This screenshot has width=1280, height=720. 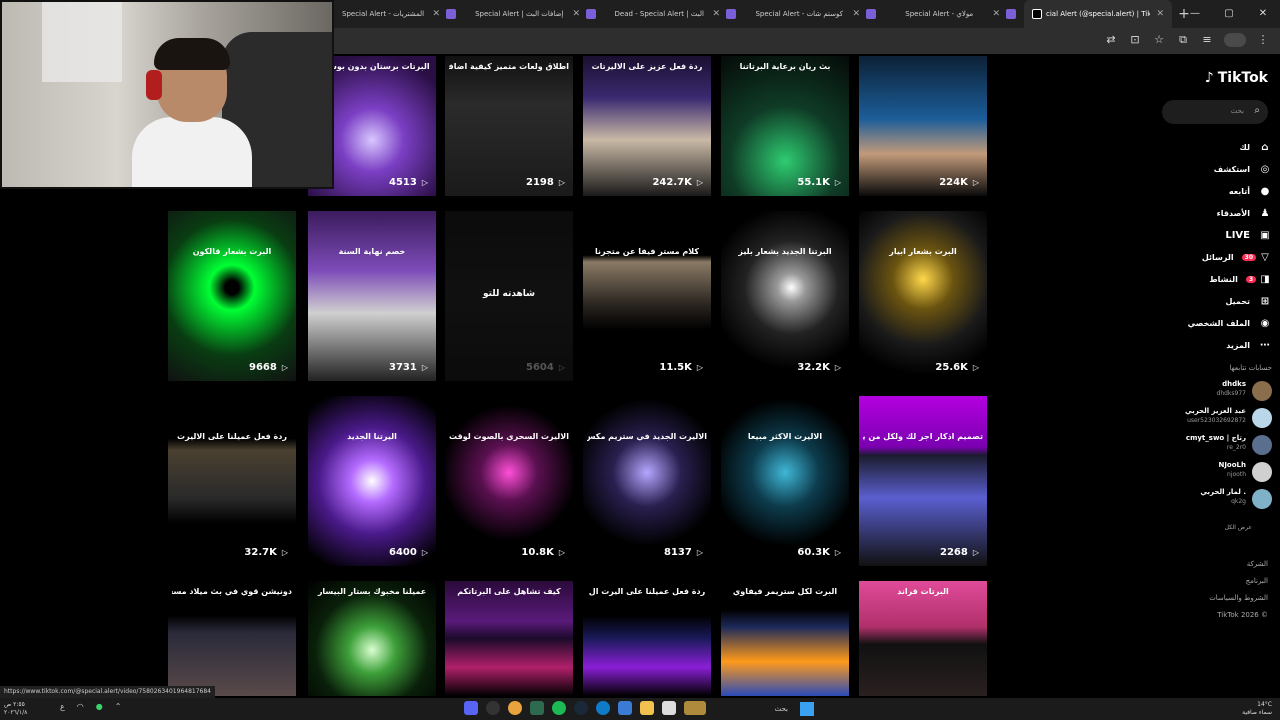 What do you see at coordinates (647, 481) in the screenshot?
I see `video-card: الاليرت الجديد في ستريم مكس 8137 ▷` at bounding box center [647, 481].